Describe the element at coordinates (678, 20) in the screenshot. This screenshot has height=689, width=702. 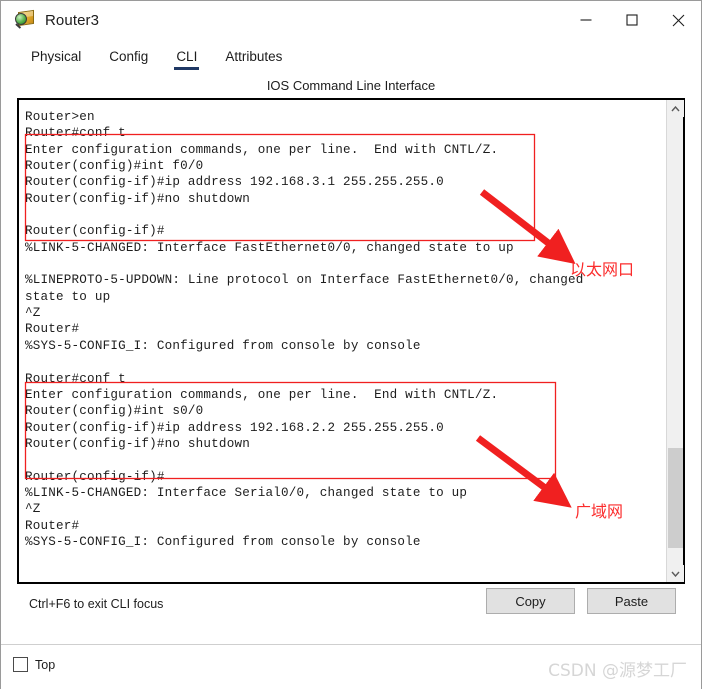
I see `close-icon` at that location.